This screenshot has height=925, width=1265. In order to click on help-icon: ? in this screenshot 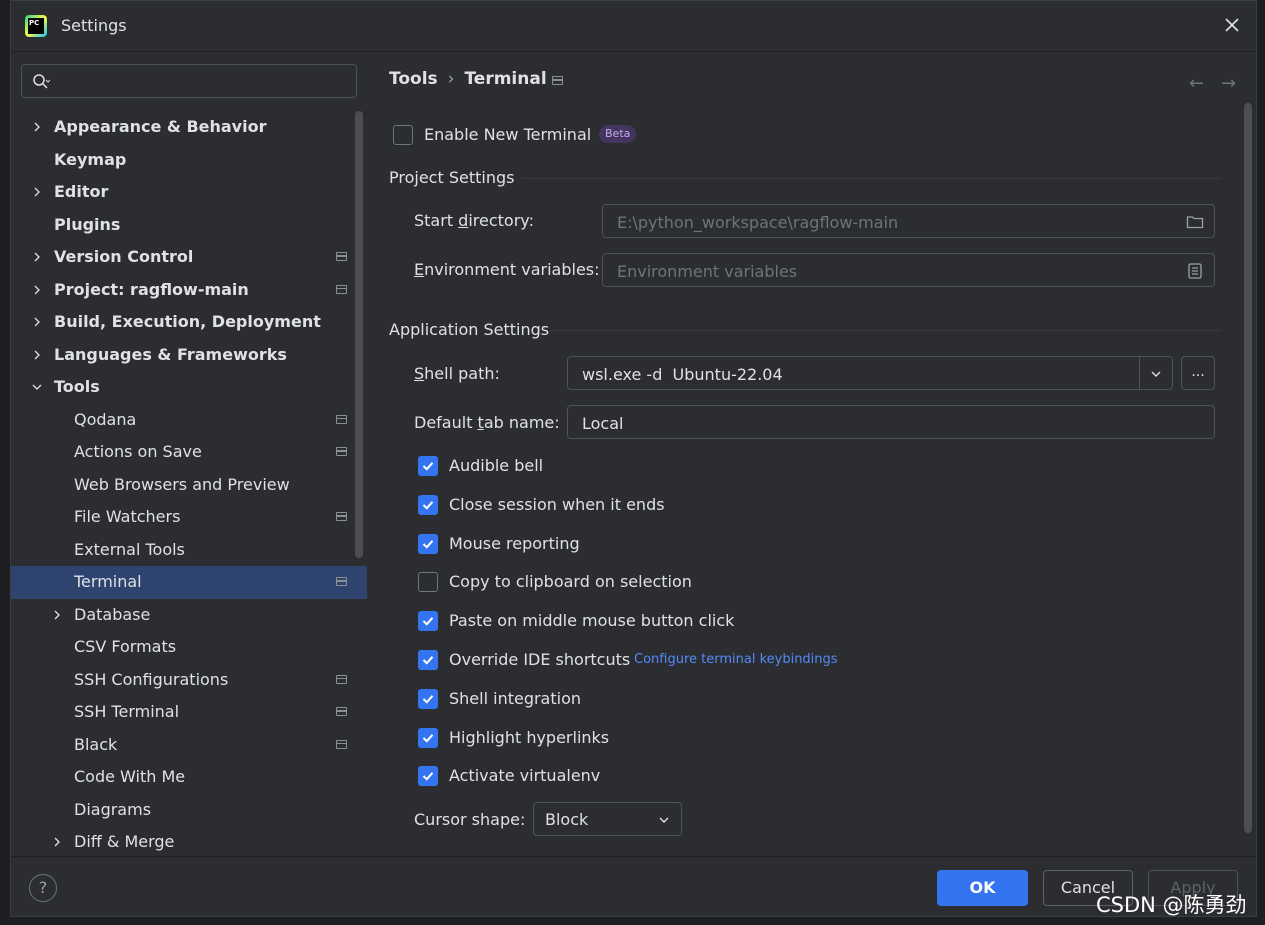, I will do `click(43, 888)`.